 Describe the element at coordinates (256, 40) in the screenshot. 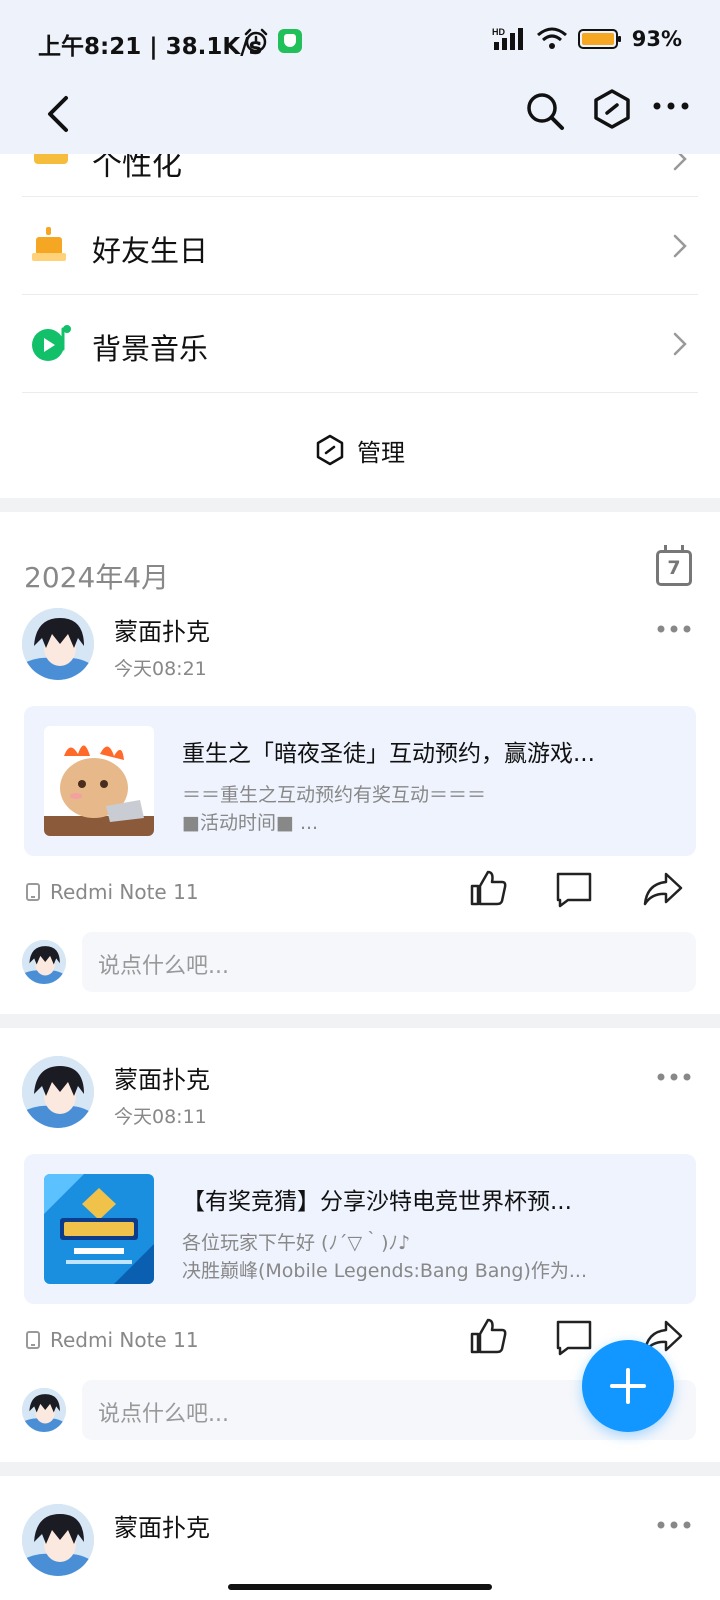

I see `alarm-icon` at that location.